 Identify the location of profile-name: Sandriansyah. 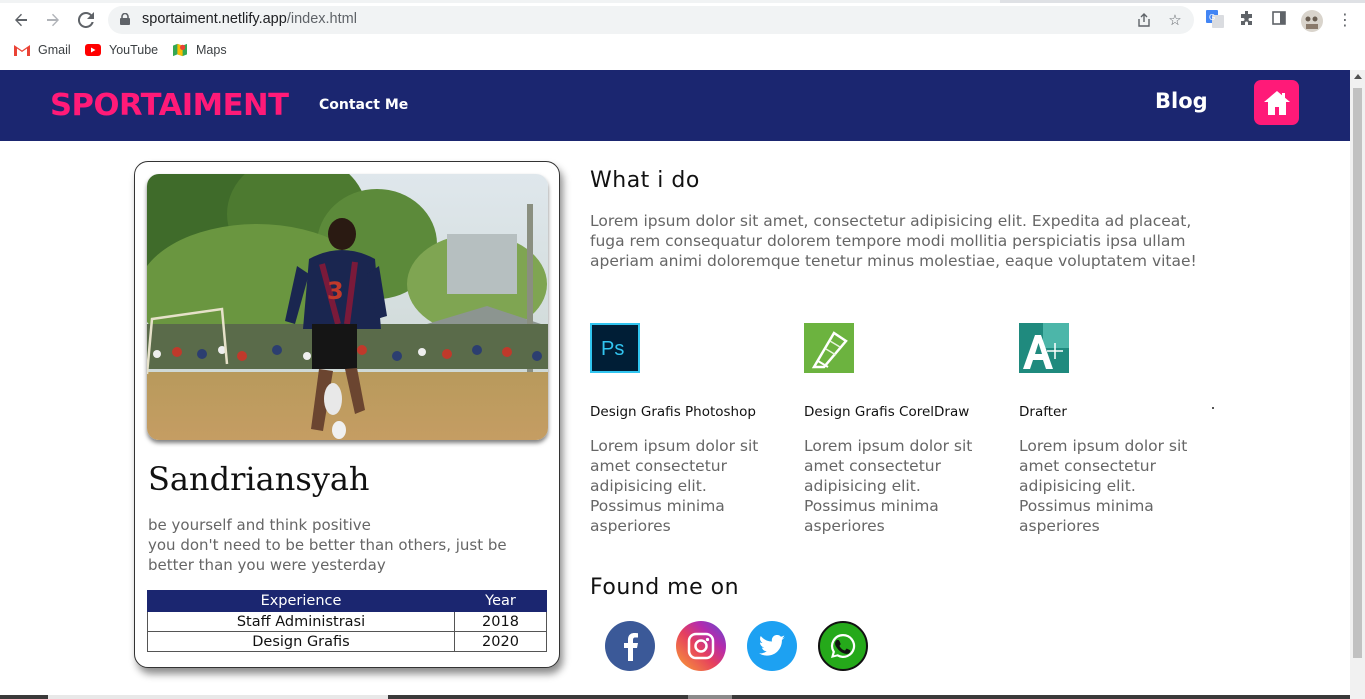
(259, 479).